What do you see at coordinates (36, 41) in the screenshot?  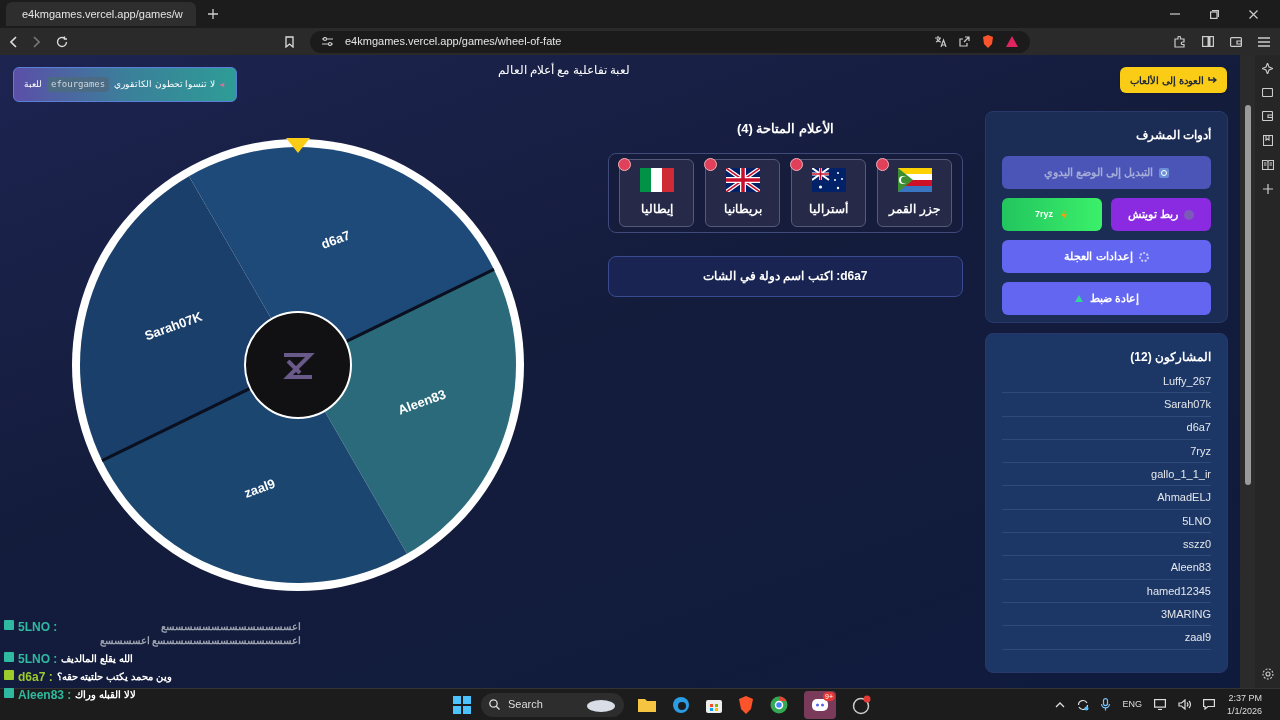 I see `forward-icon` at bounding box center [36, 41].